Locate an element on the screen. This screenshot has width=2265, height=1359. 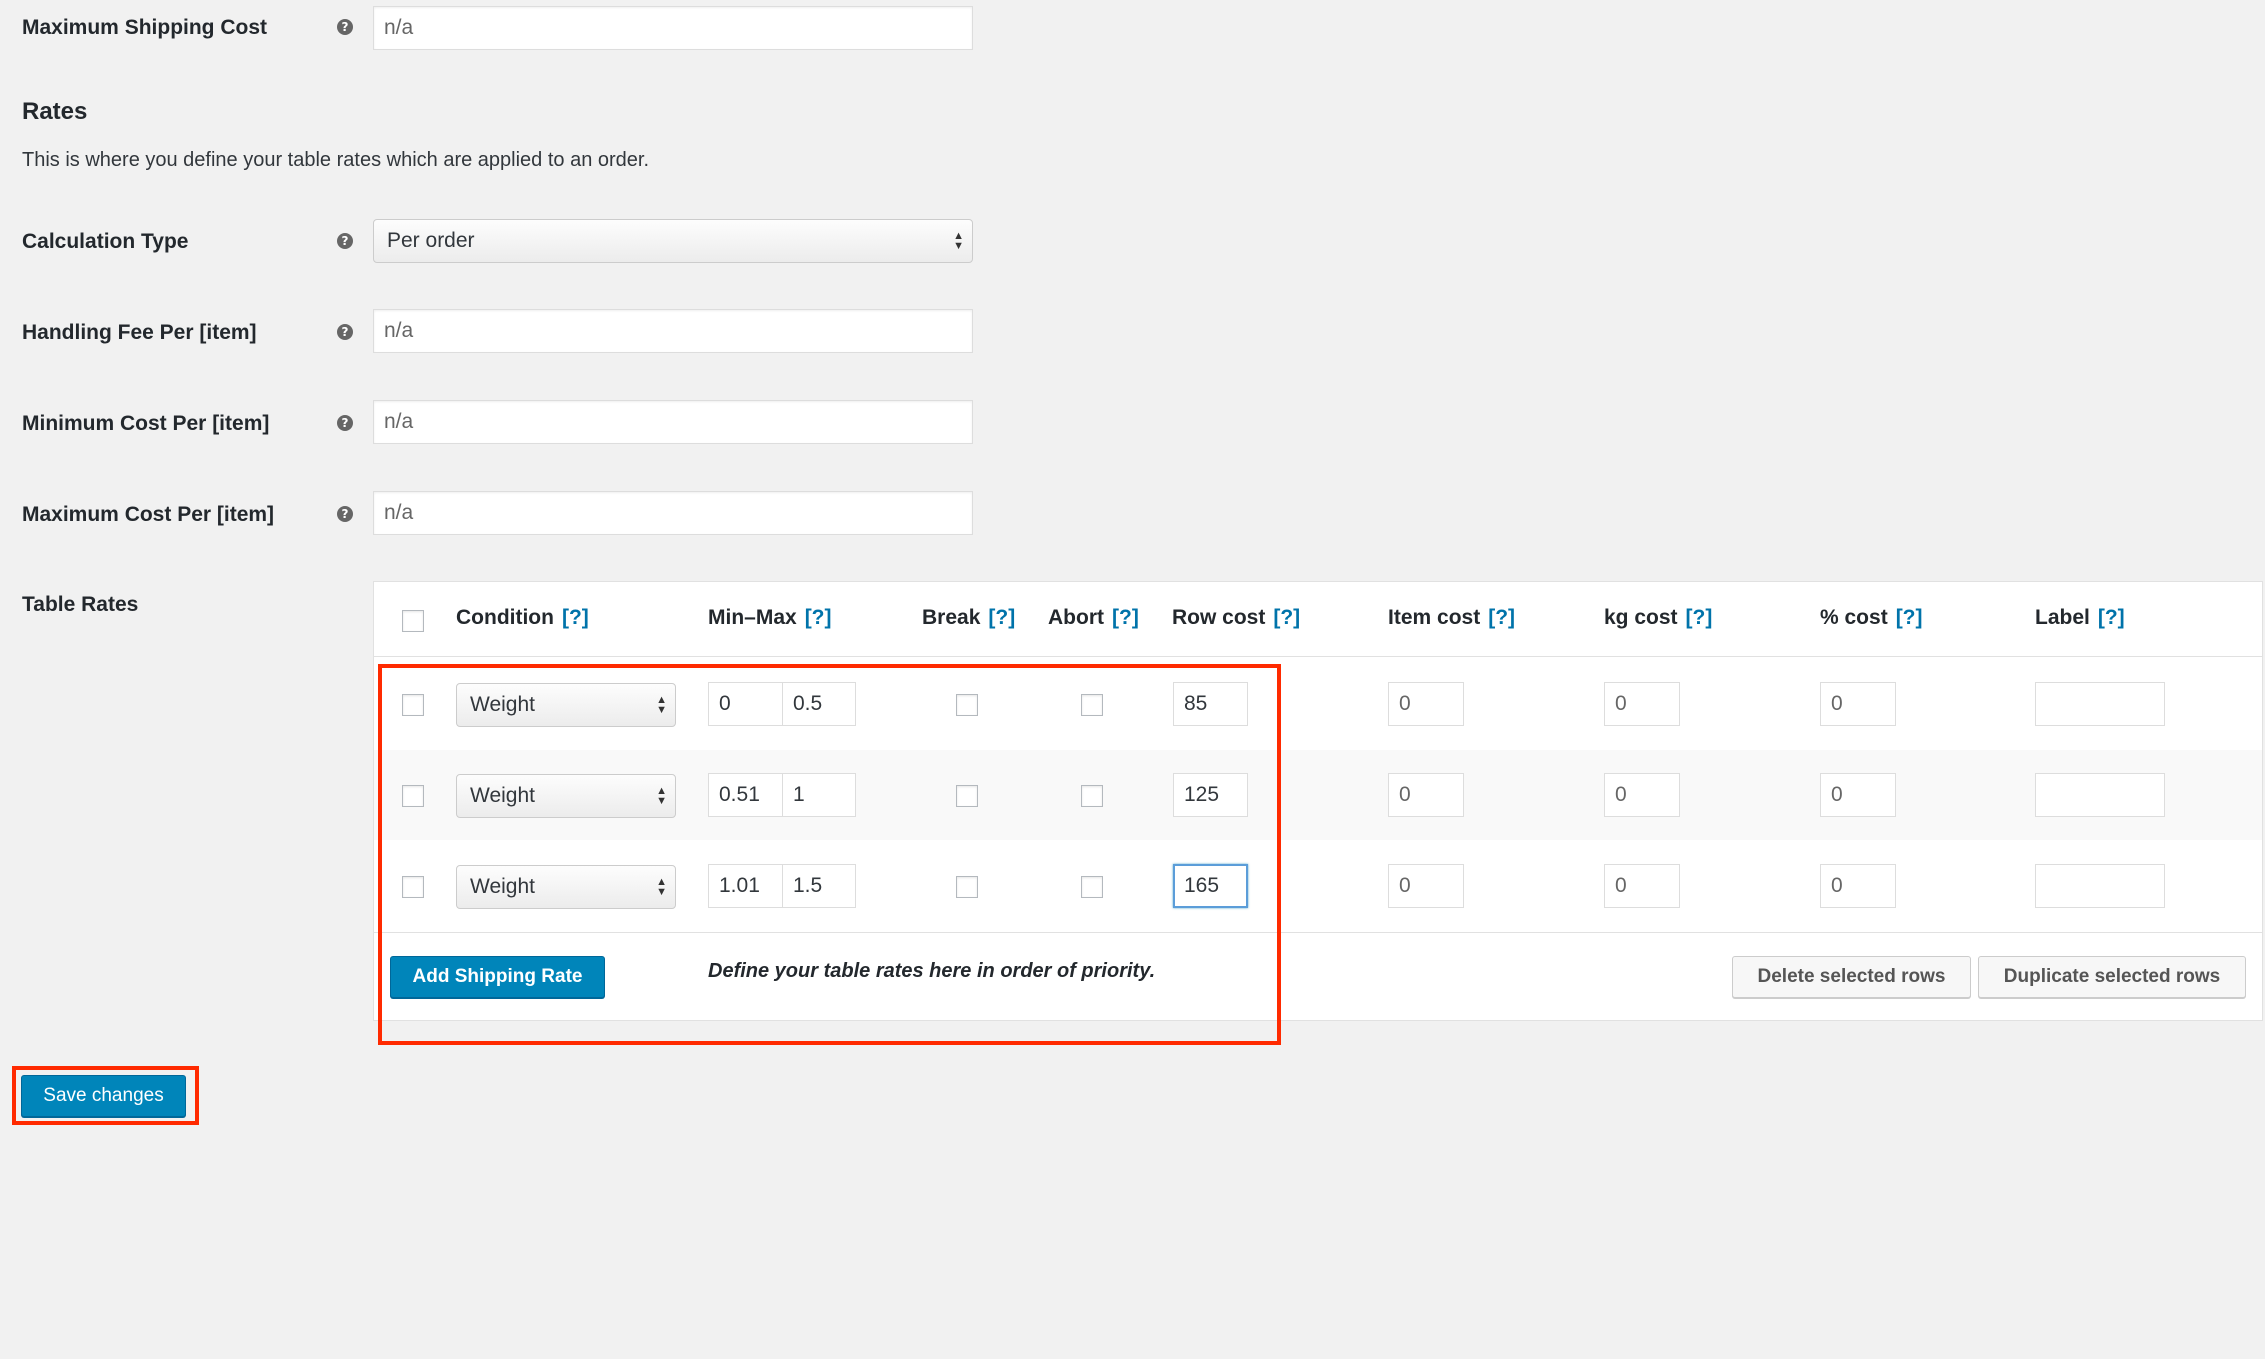
maximum-cost-label: Maximum Cost Per [item] is located at coordinates (148, 514).